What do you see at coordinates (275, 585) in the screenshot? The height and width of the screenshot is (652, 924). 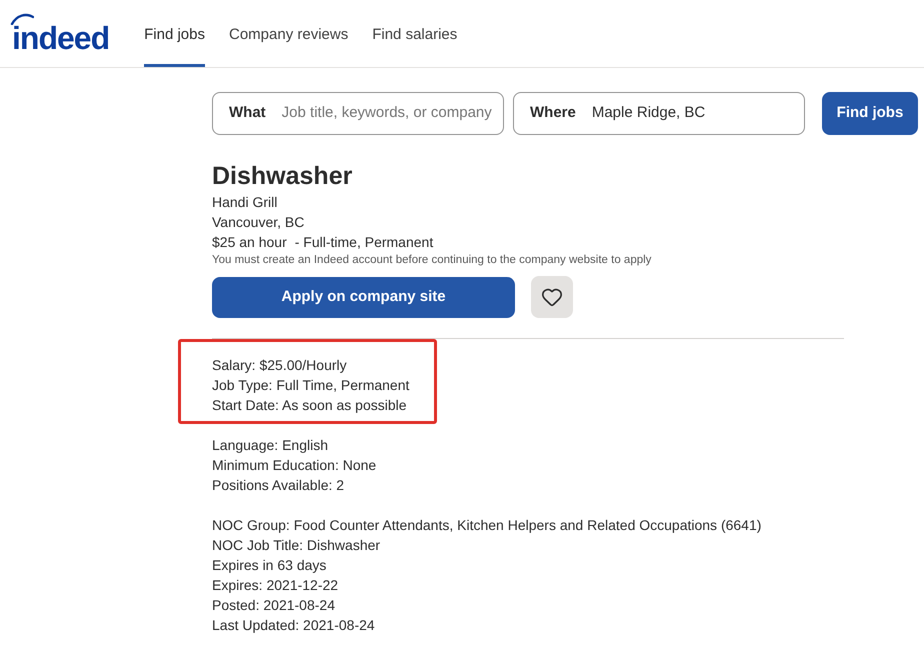 I see `detail-line: Expires: 2021-12-22` at bounding box center [275, 585].